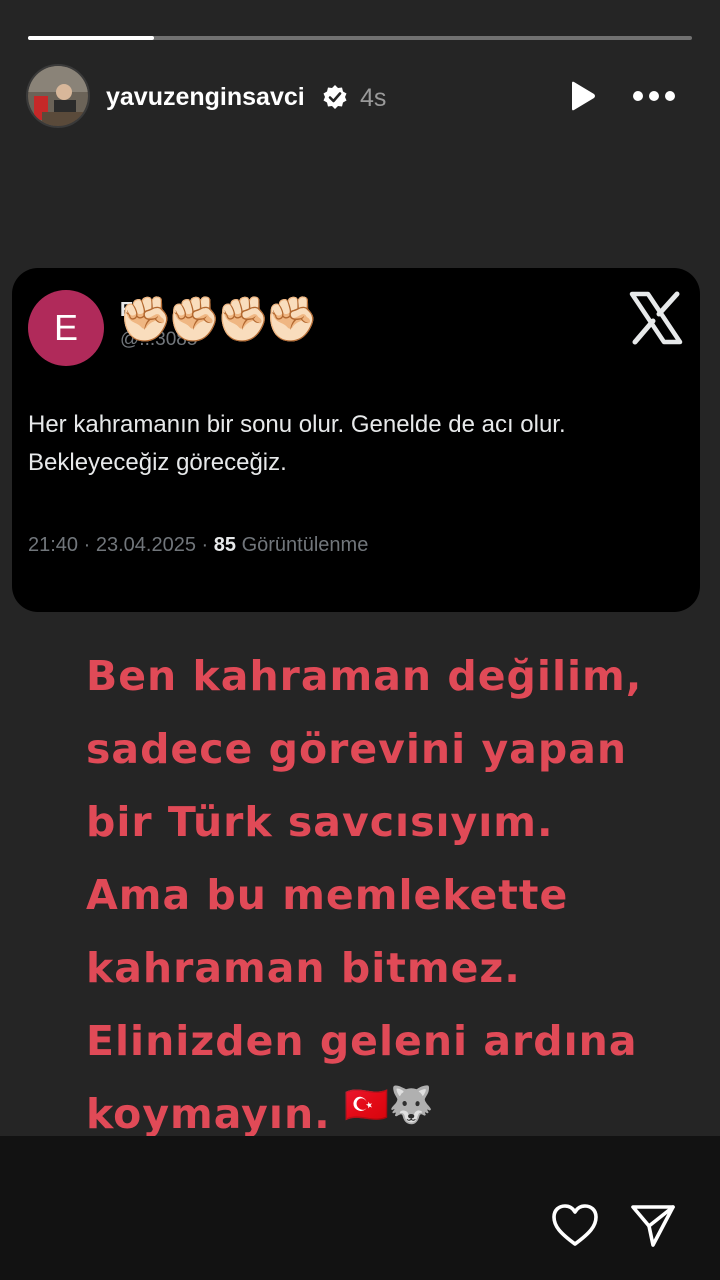 The width and height of the screenshot is (720, 1280). I want to click on more-icon, so click(654, 96).